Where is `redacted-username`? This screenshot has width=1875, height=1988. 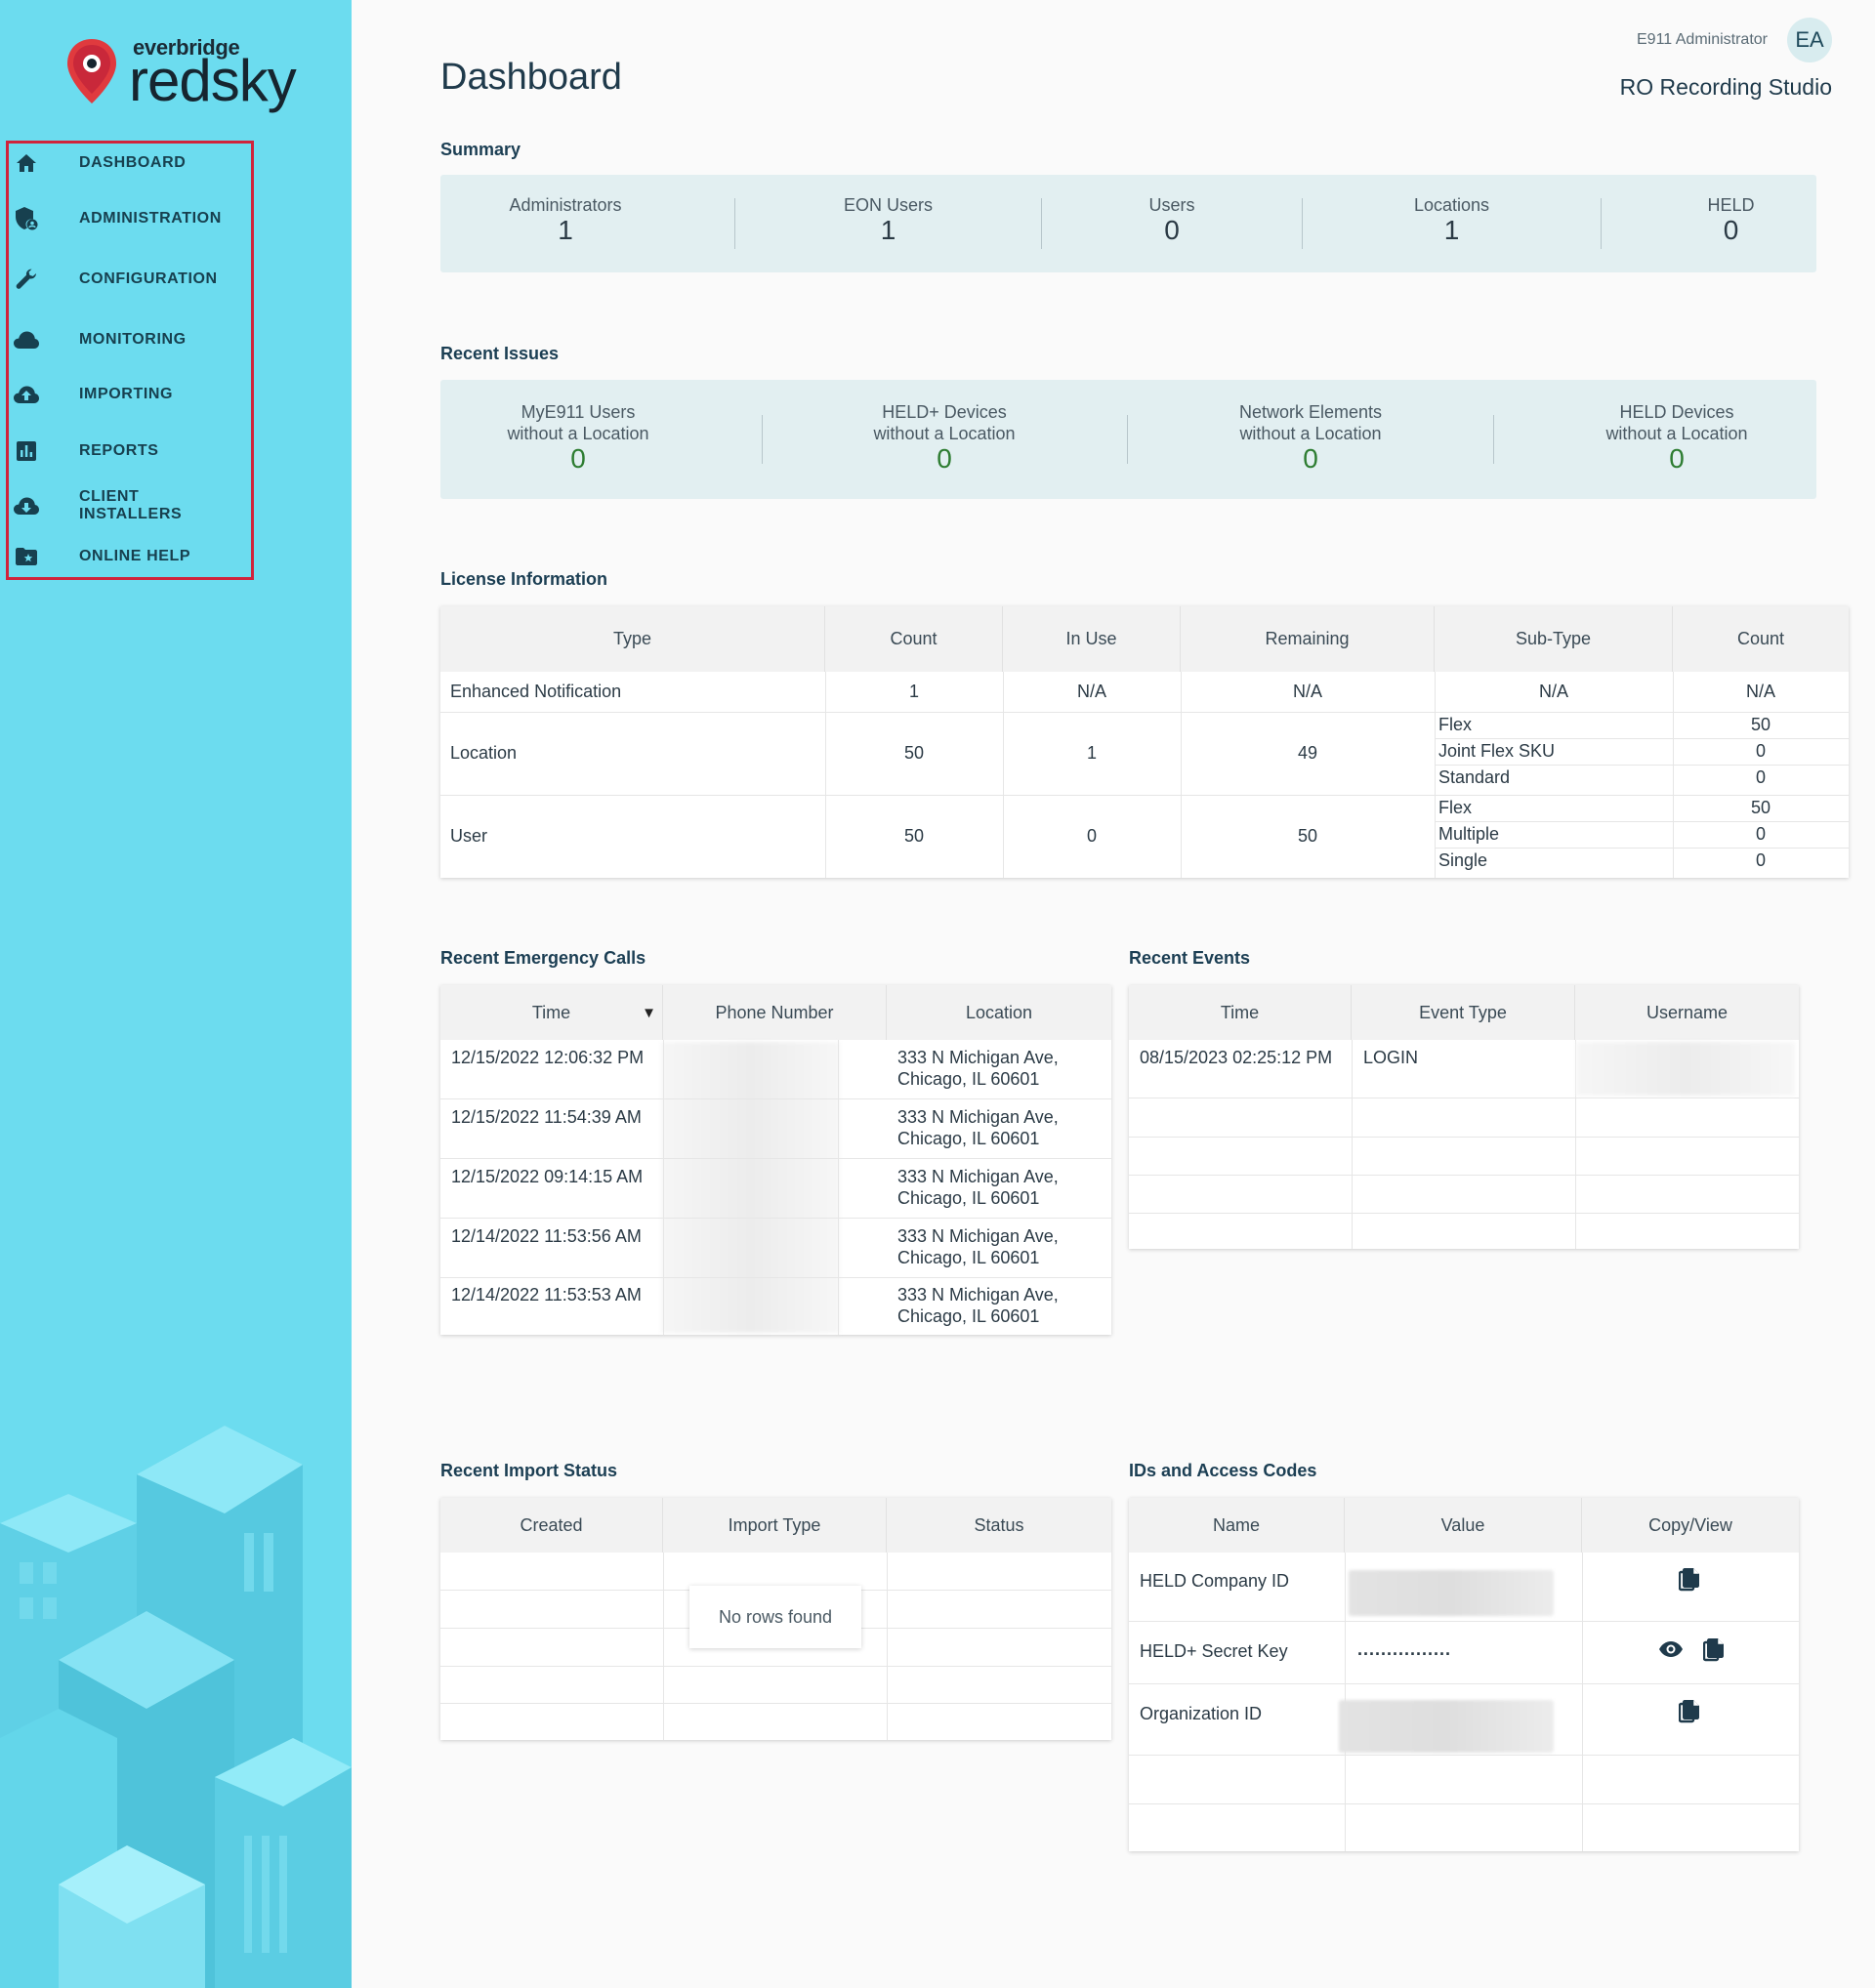
redacted-username is located at coordinates (1685, 1069).